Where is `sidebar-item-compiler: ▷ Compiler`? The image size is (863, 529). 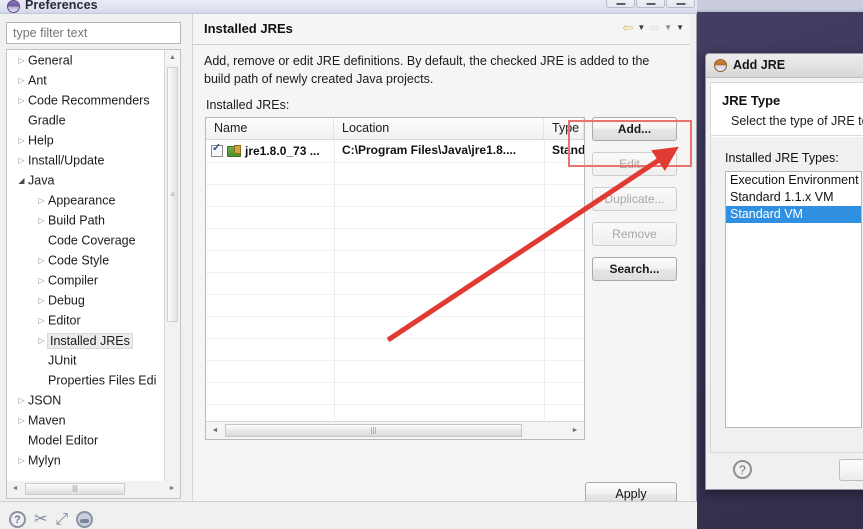 sidebar-item-compiler: ▷ Compiler is located at coordinates (86, 280).